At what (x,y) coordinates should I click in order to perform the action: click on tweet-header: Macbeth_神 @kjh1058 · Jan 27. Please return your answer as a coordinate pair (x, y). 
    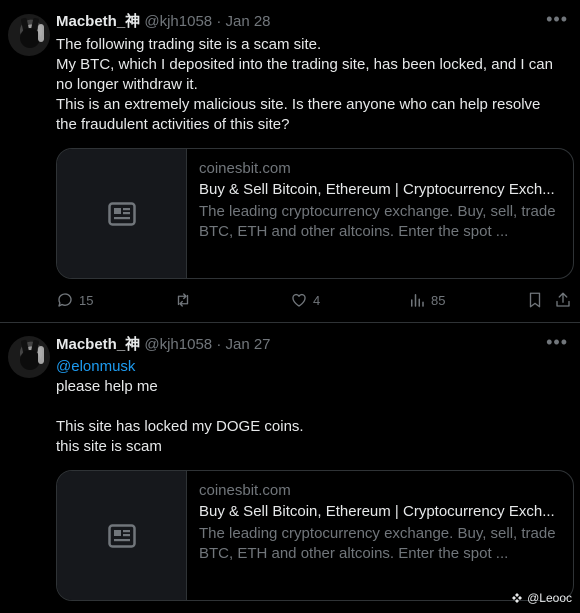
    Looking at the image, I should click on (163, 345).